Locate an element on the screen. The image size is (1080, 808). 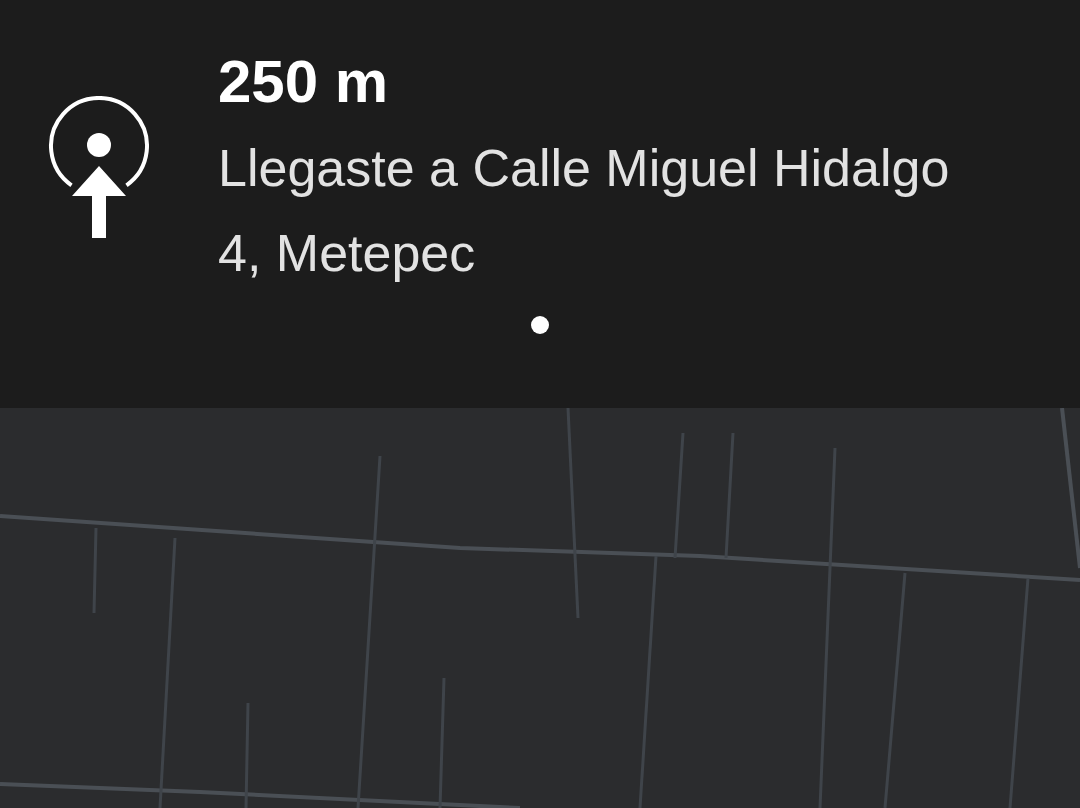
instruction-text: Llegaste a Calle Miguel Hidalgo 4, Metepec is located at coordinates (584, 211).